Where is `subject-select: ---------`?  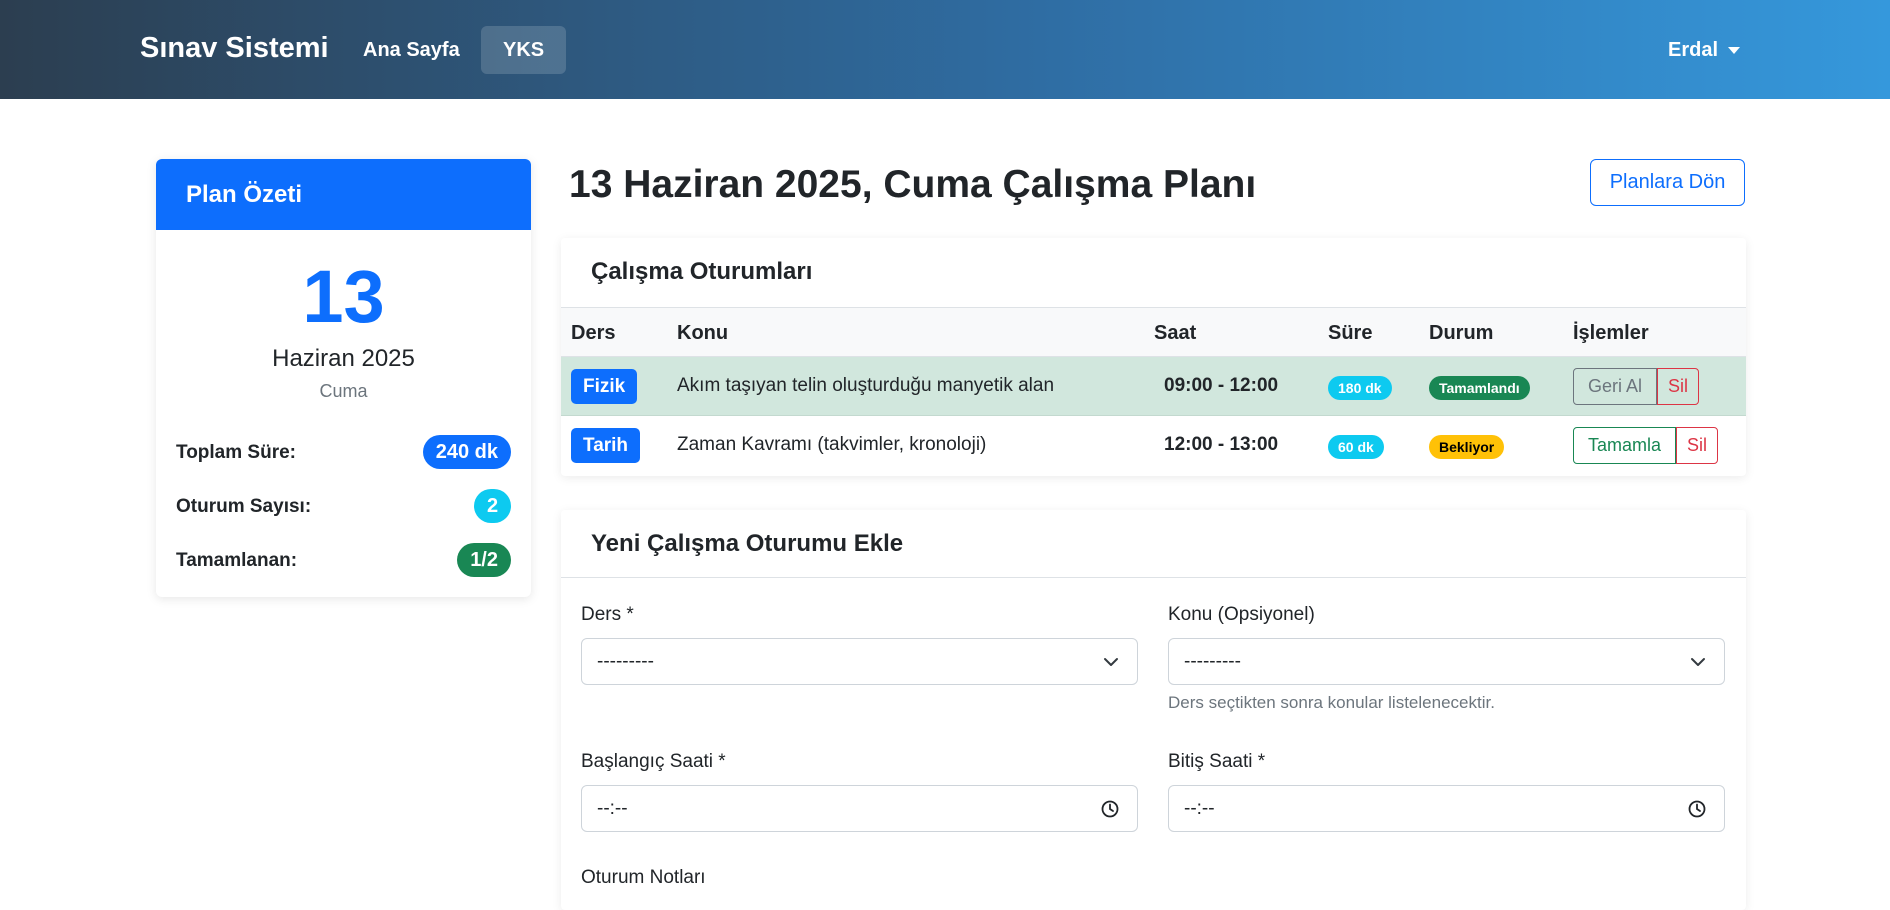
subject-select: --------- is located at coordinates (859, 661).